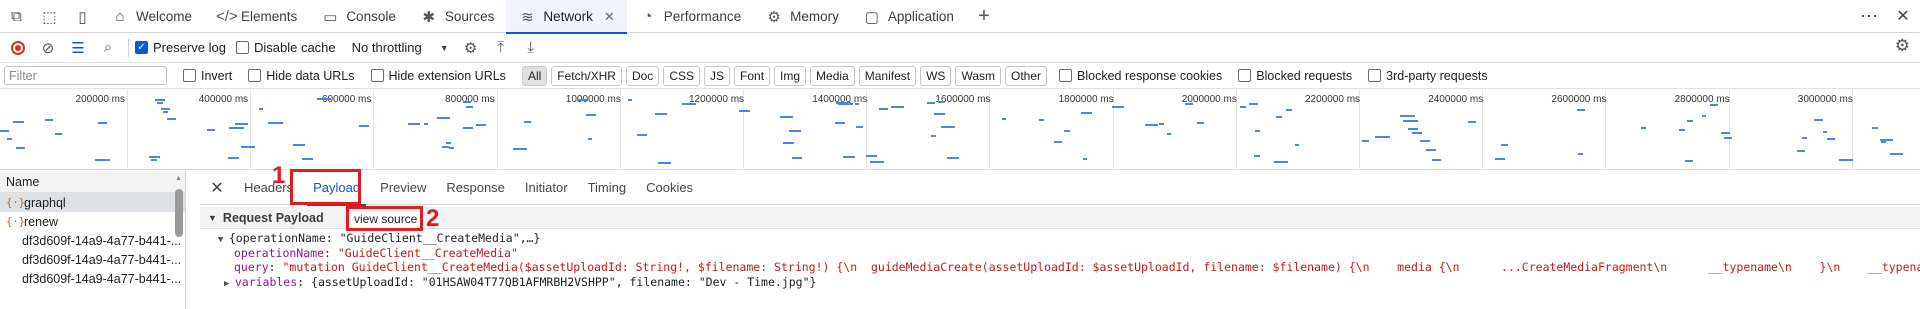 The height and width of the screenshot is (309, 1920). What do you see at coordinates (16, 16) in the screenshot?
I see `device-toolbar-icon: ⧉` at bounding box center [16, 16].